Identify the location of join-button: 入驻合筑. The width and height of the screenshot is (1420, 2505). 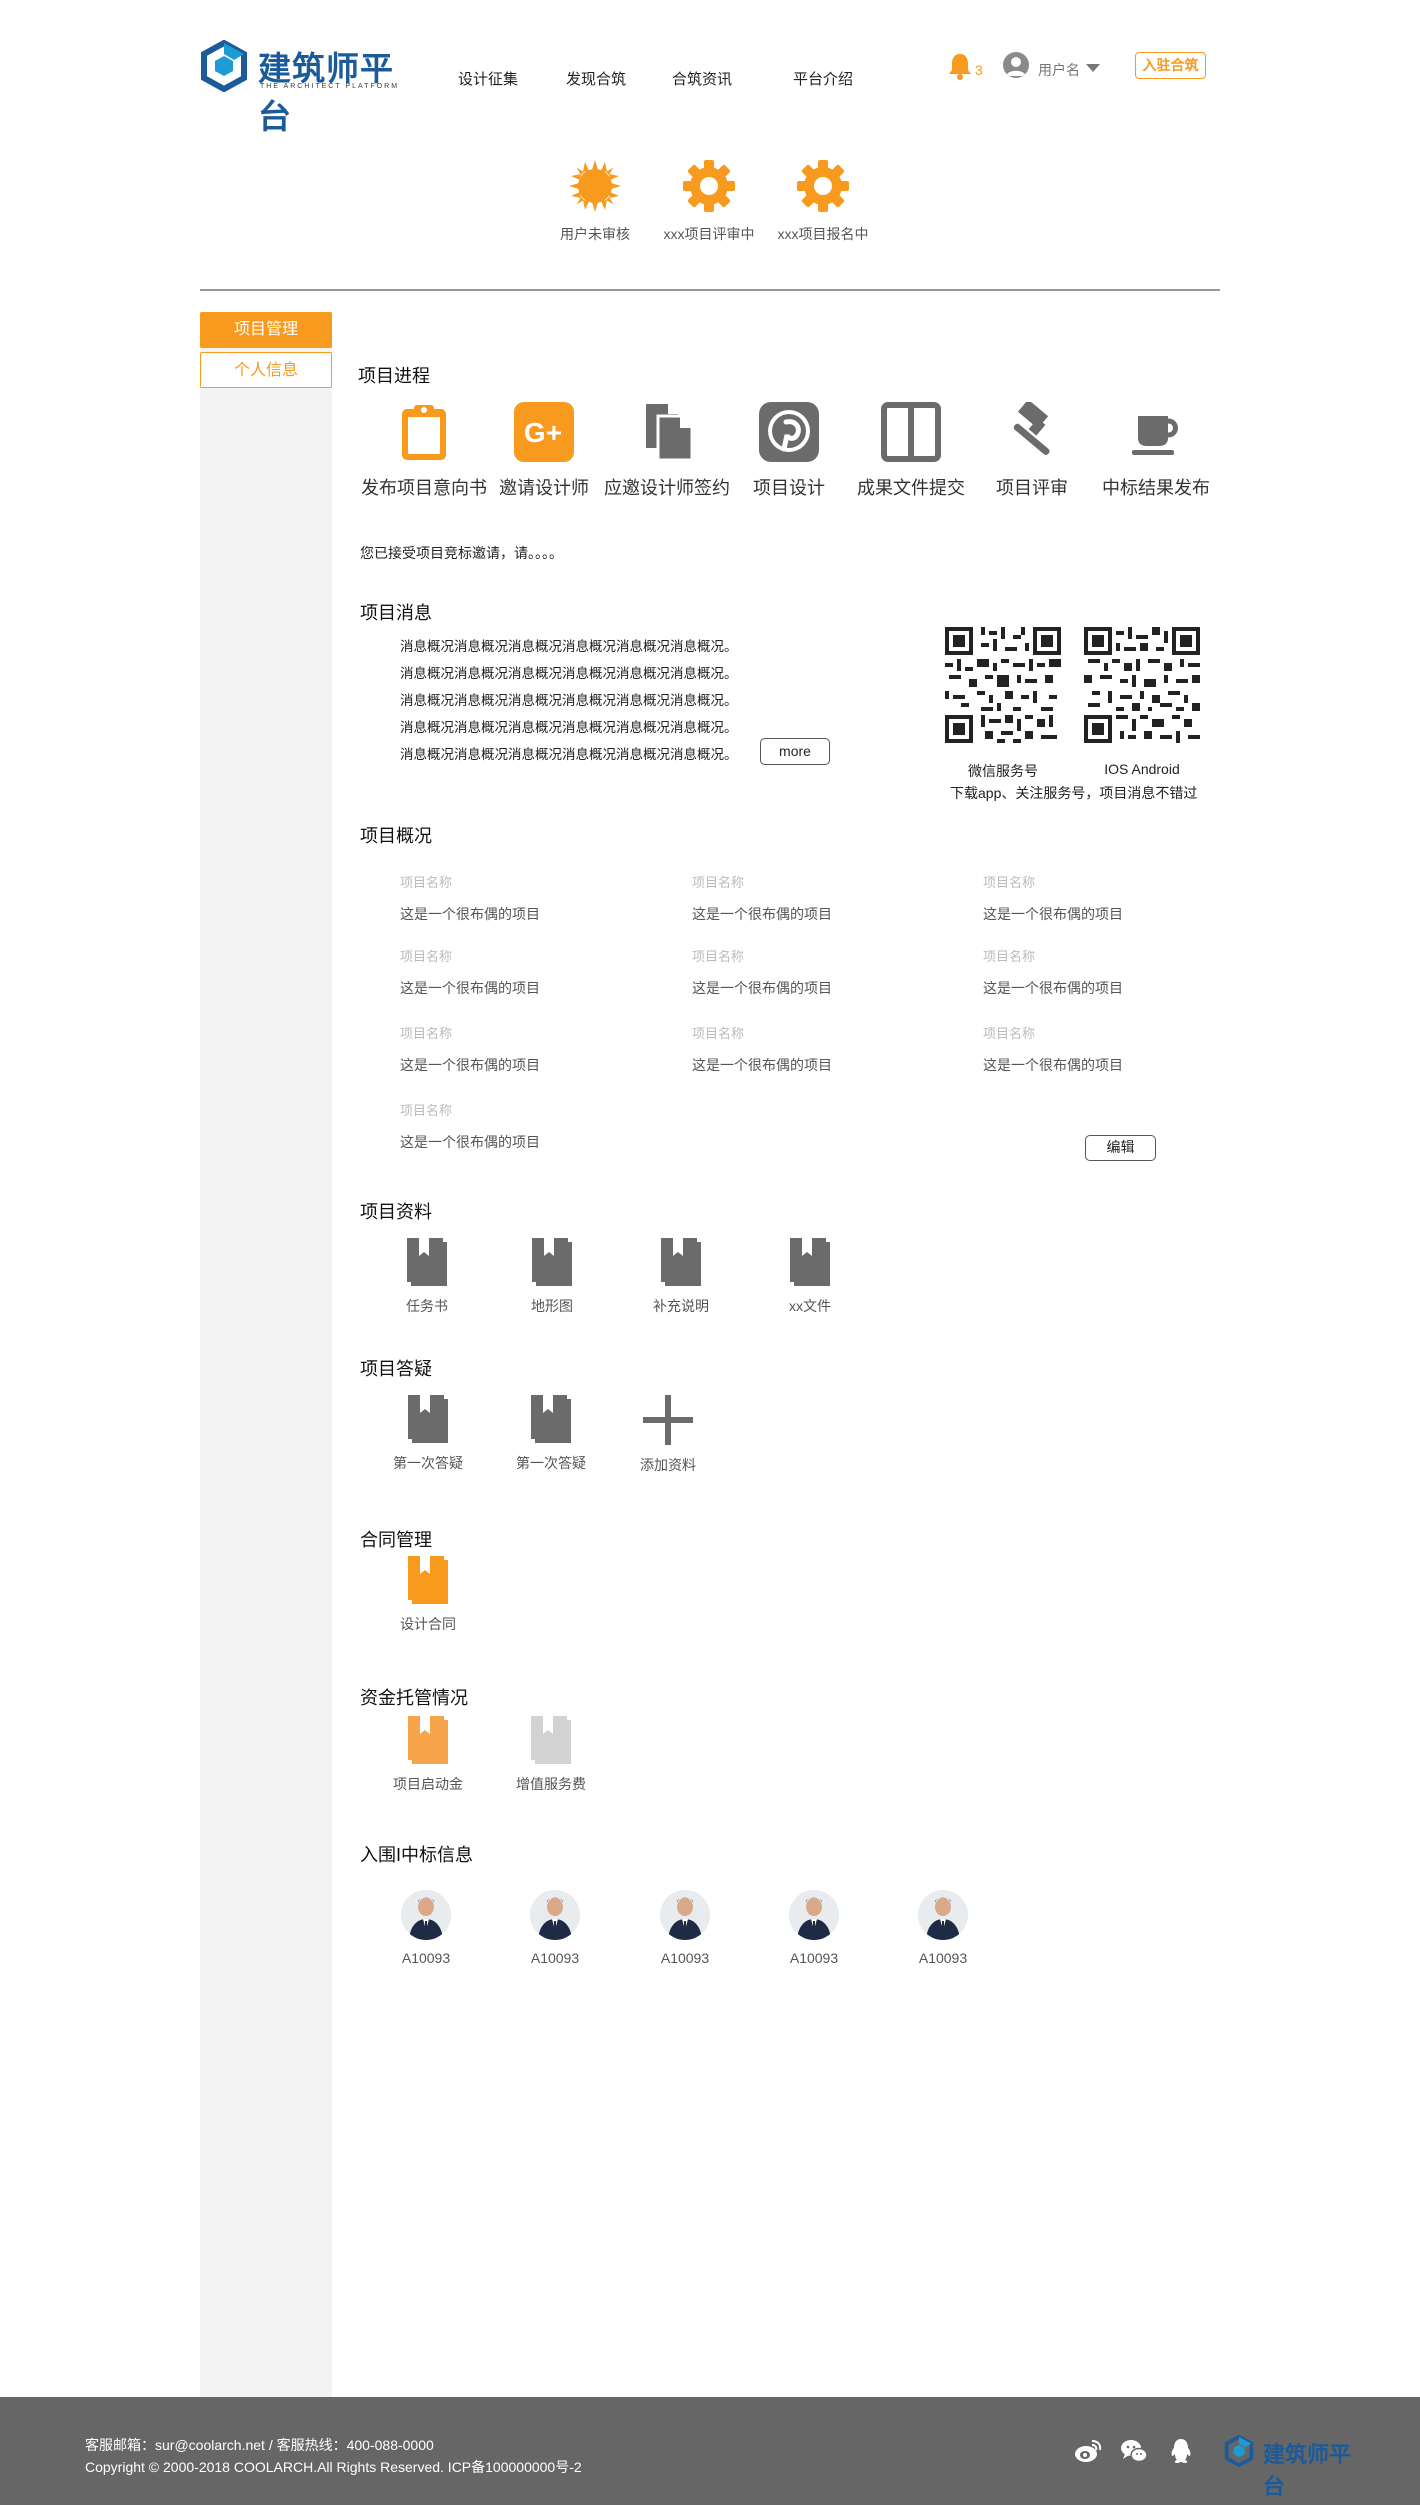
(1170, 65).